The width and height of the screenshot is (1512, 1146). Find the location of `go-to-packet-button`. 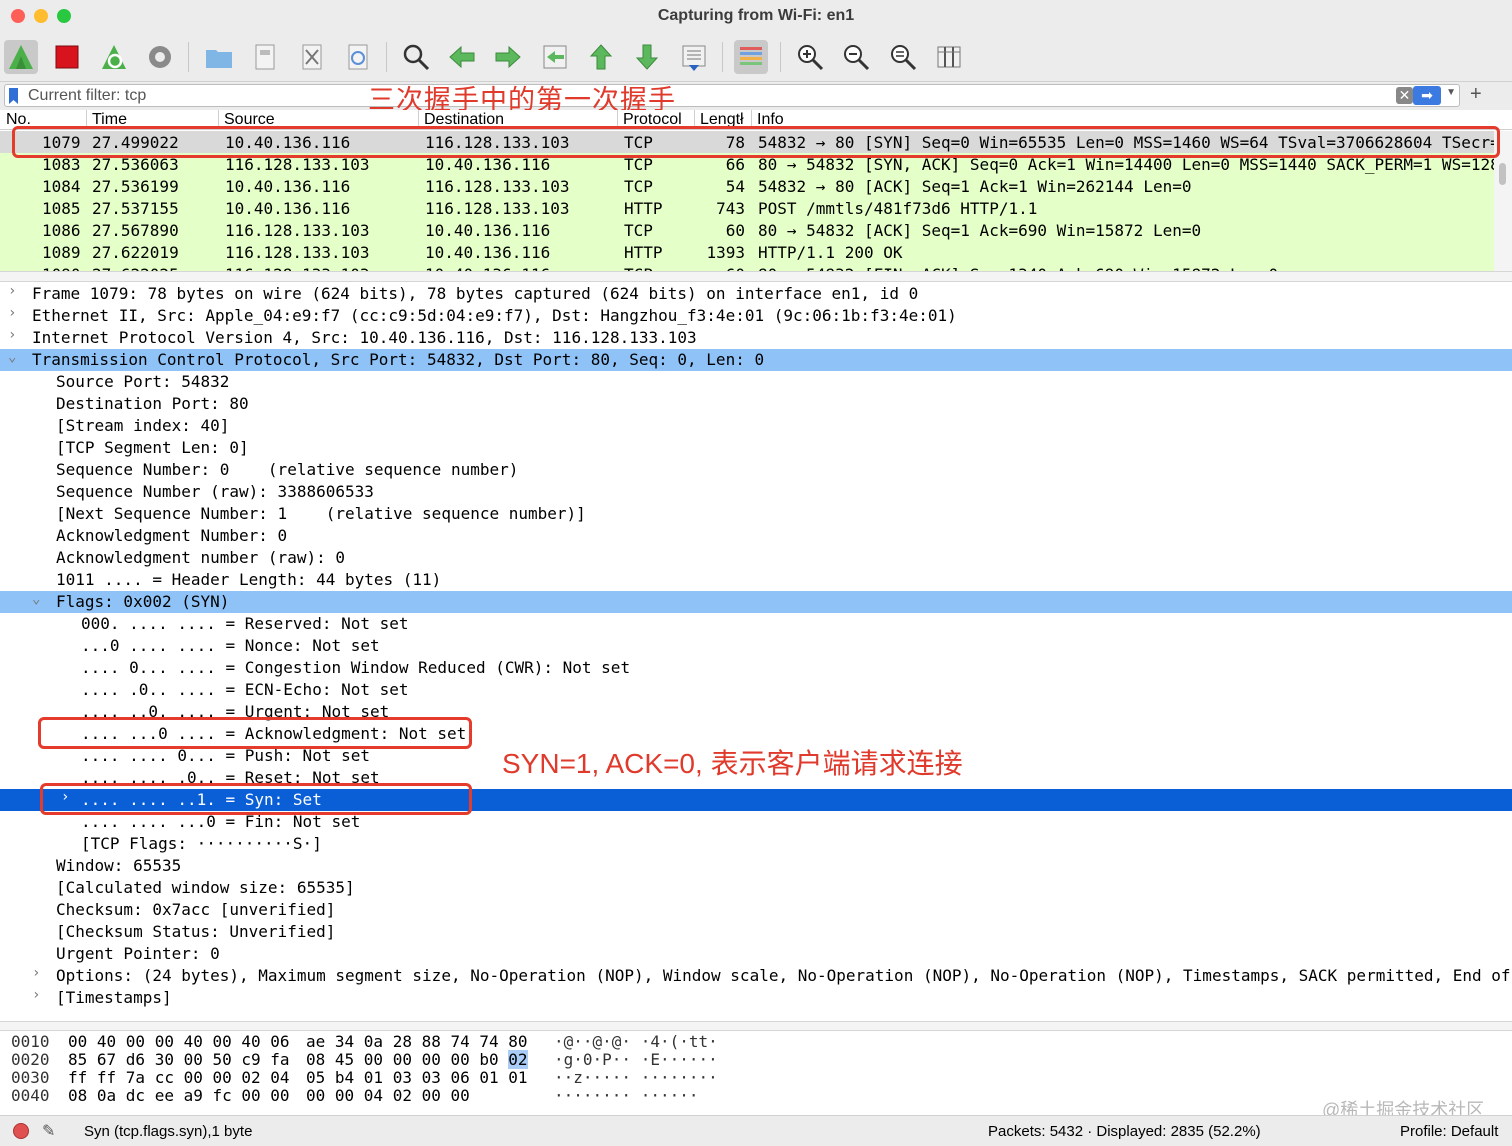

go-to-packet-button is located at coordinates (555, 57).